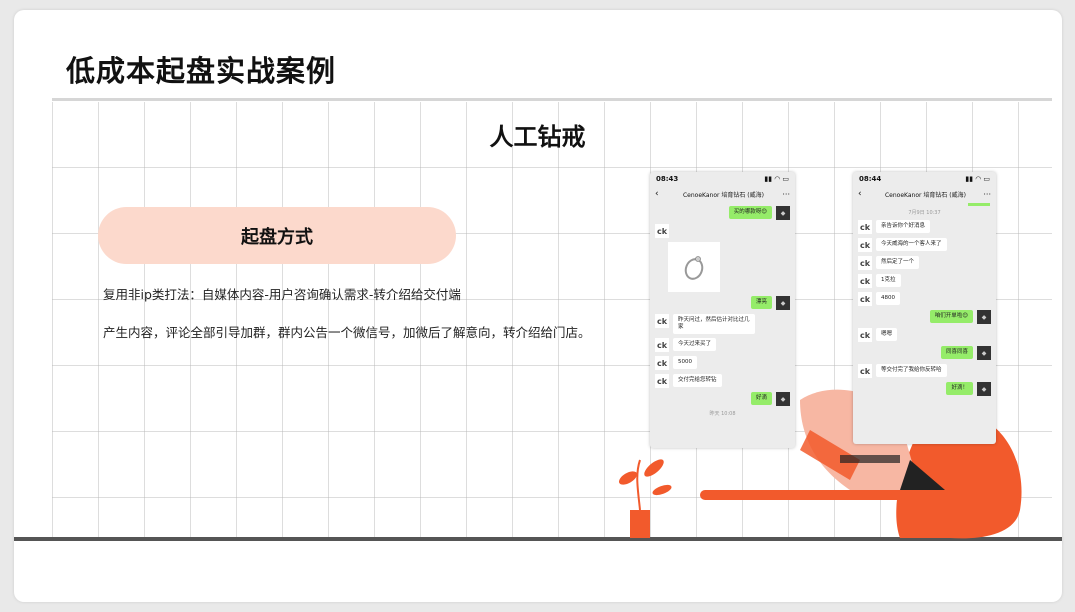 Image resolution: width=1075 pixels, height=612 pixels. I want to click on slide-title: 低成本起盘实战案例, so click(201, 71).